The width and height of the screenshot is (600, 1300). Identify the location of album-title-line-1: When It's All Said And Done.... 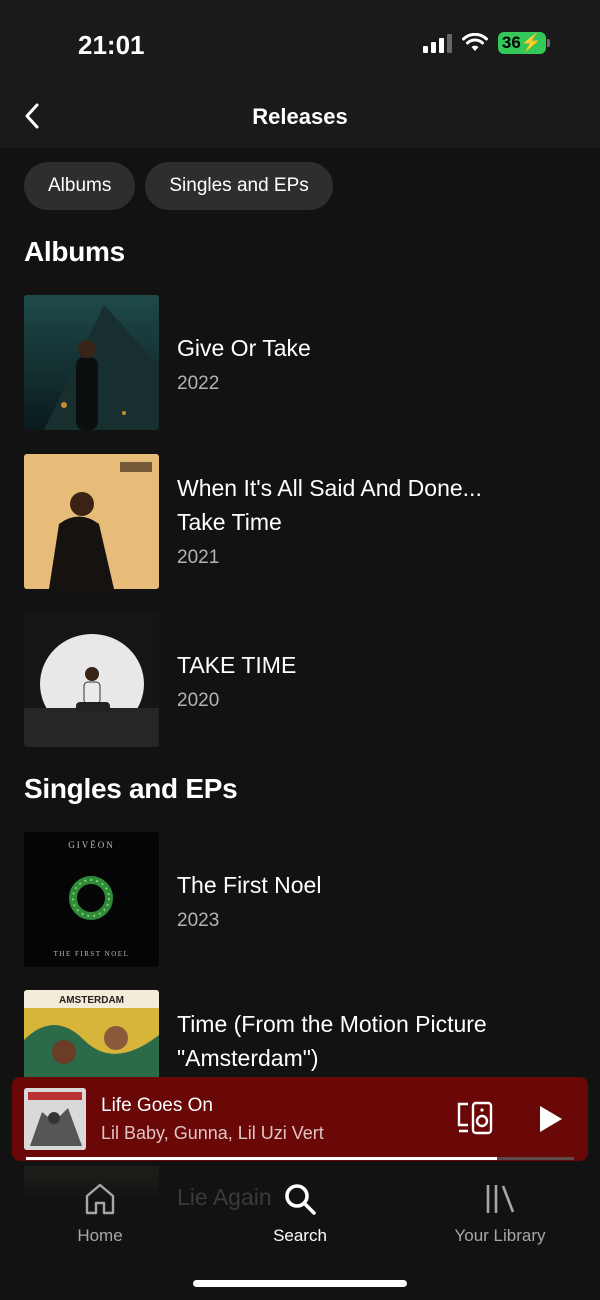
(329, 488).